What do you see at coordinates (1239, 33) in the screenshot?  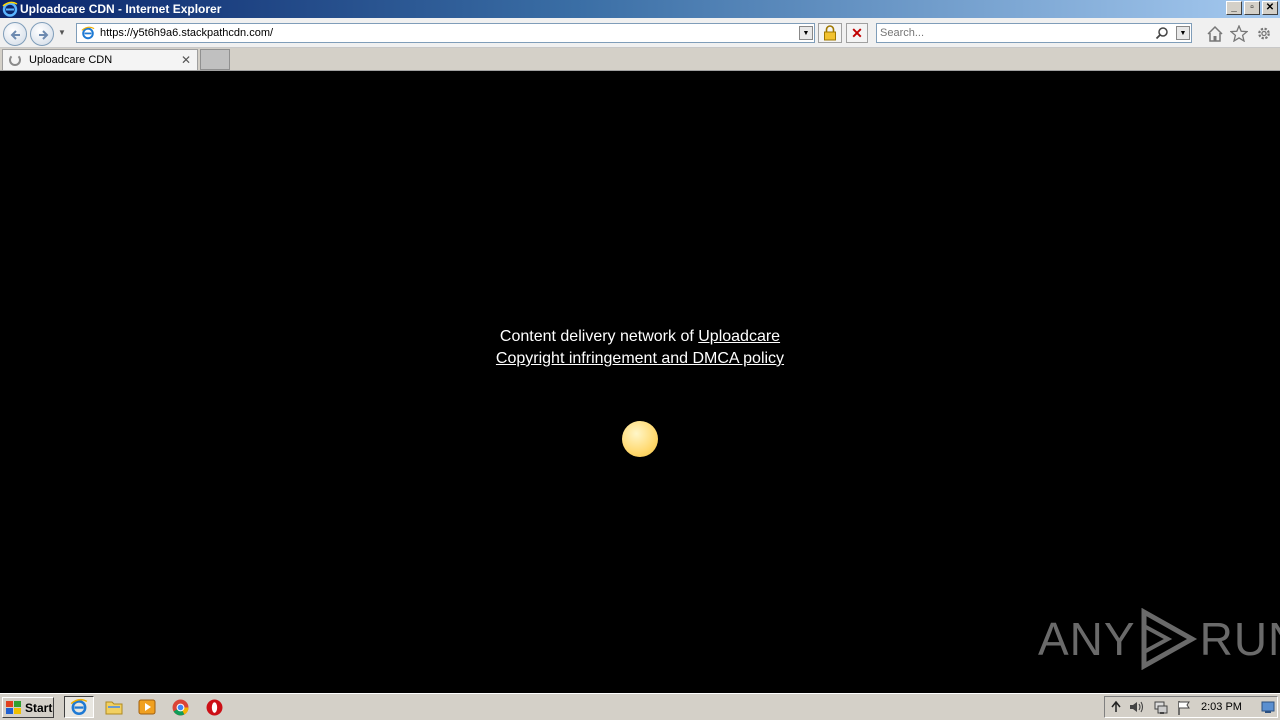 I see `star-icon` at bounding box center [1239, 33].